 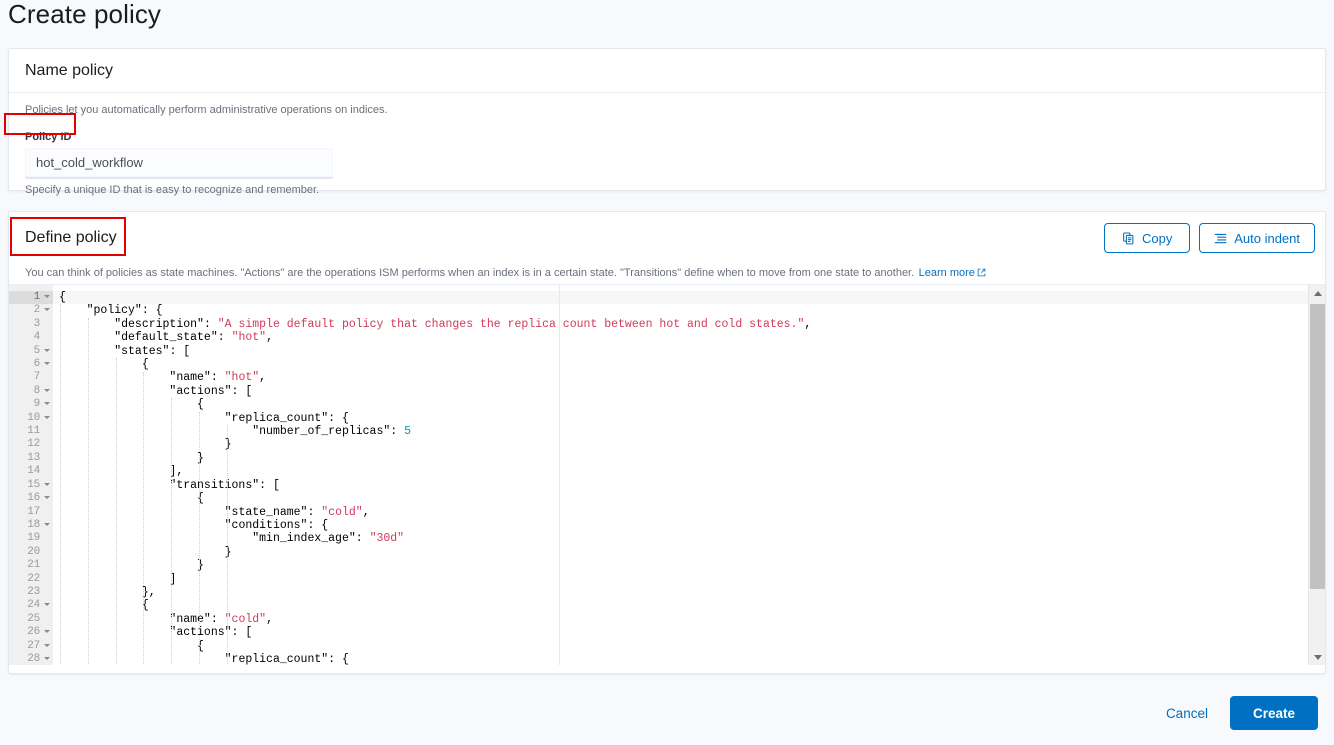 I want to click on code-line-28: "replica_count": {, so click(x=689, y=659).